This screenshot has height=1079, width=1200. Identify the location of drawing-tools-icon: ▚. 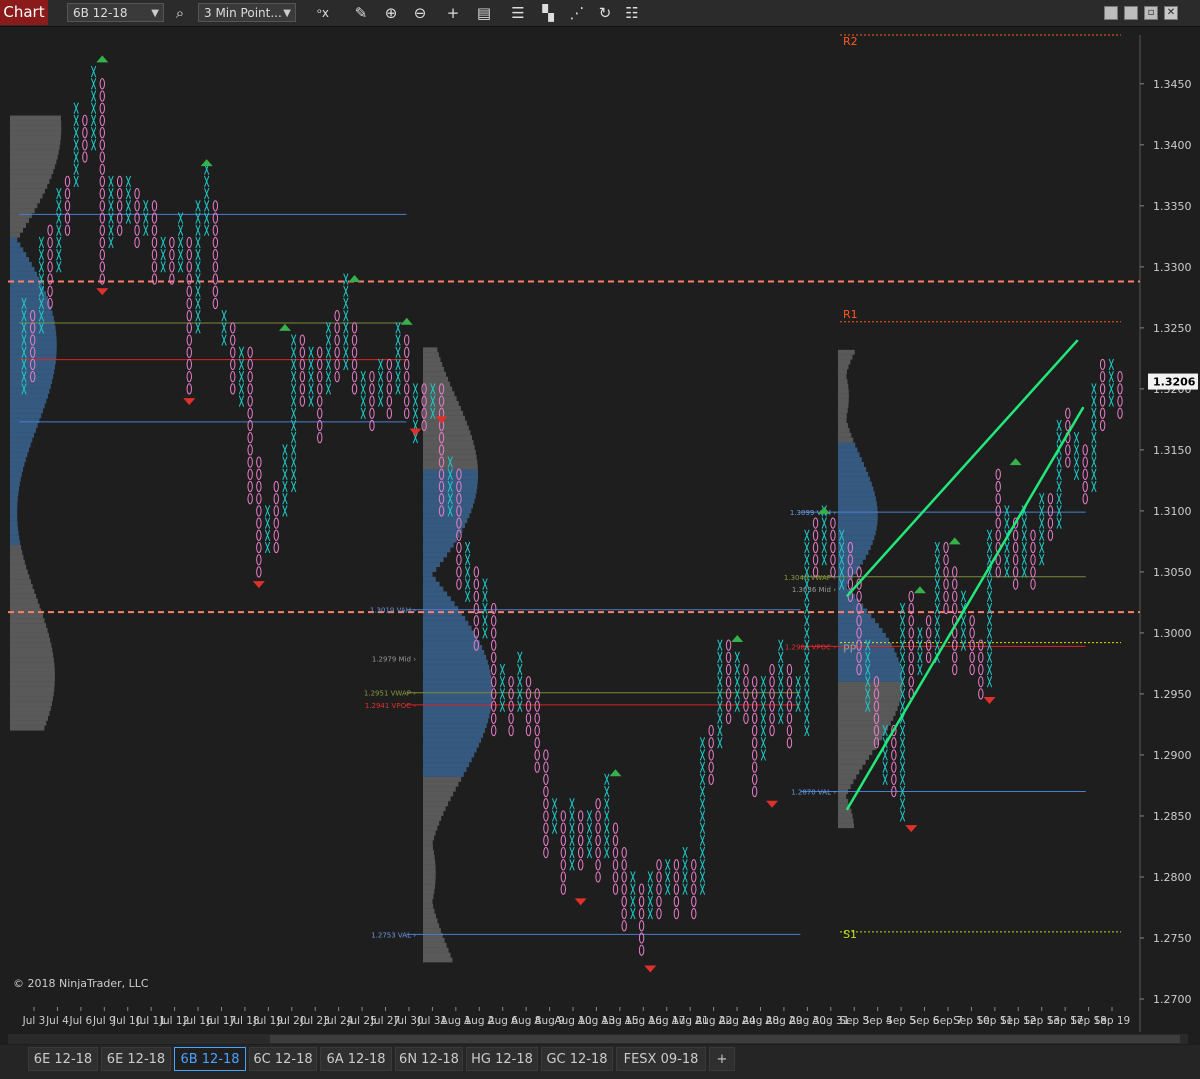
(548, 13).